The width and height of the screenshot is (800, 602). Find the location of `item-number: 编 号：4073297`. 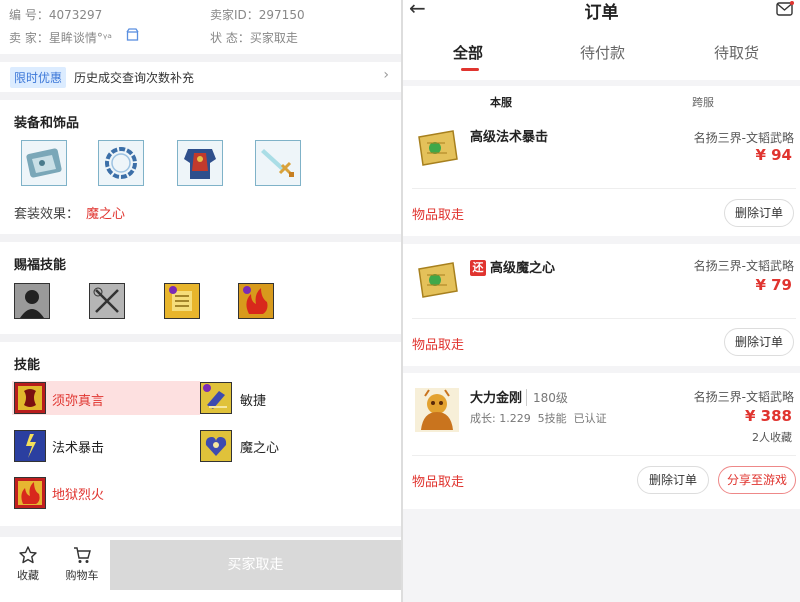

item-number: 编 号：4073297 is located at coordinates (56, 15).